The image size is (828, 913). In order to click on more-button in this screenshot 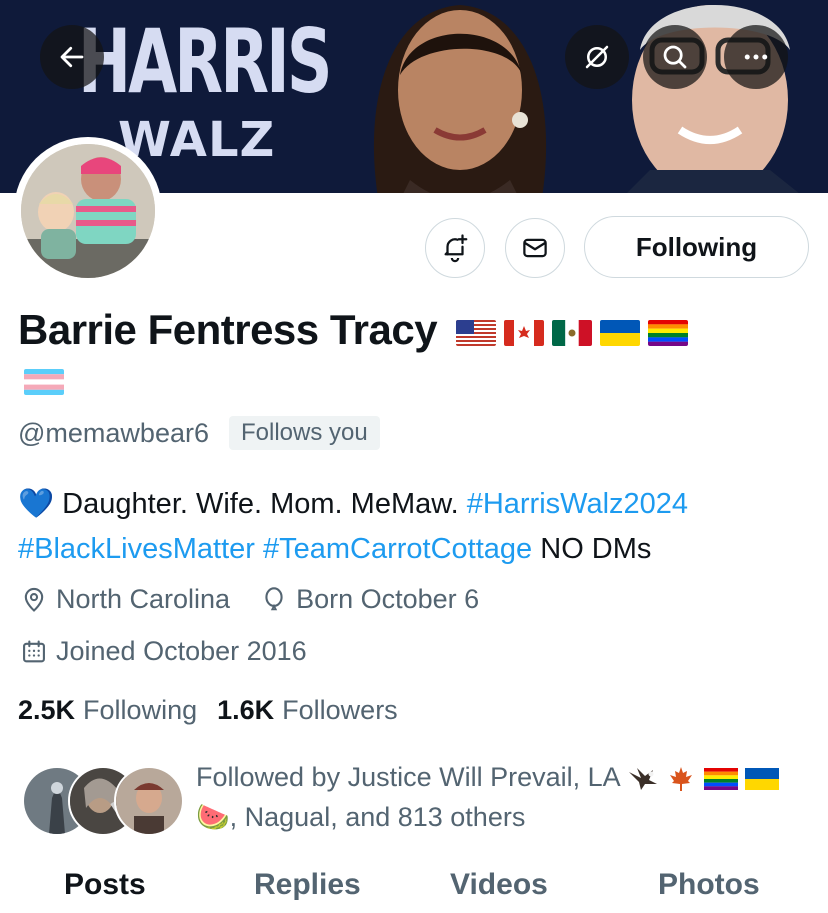, I will do `click(756, 57)`.